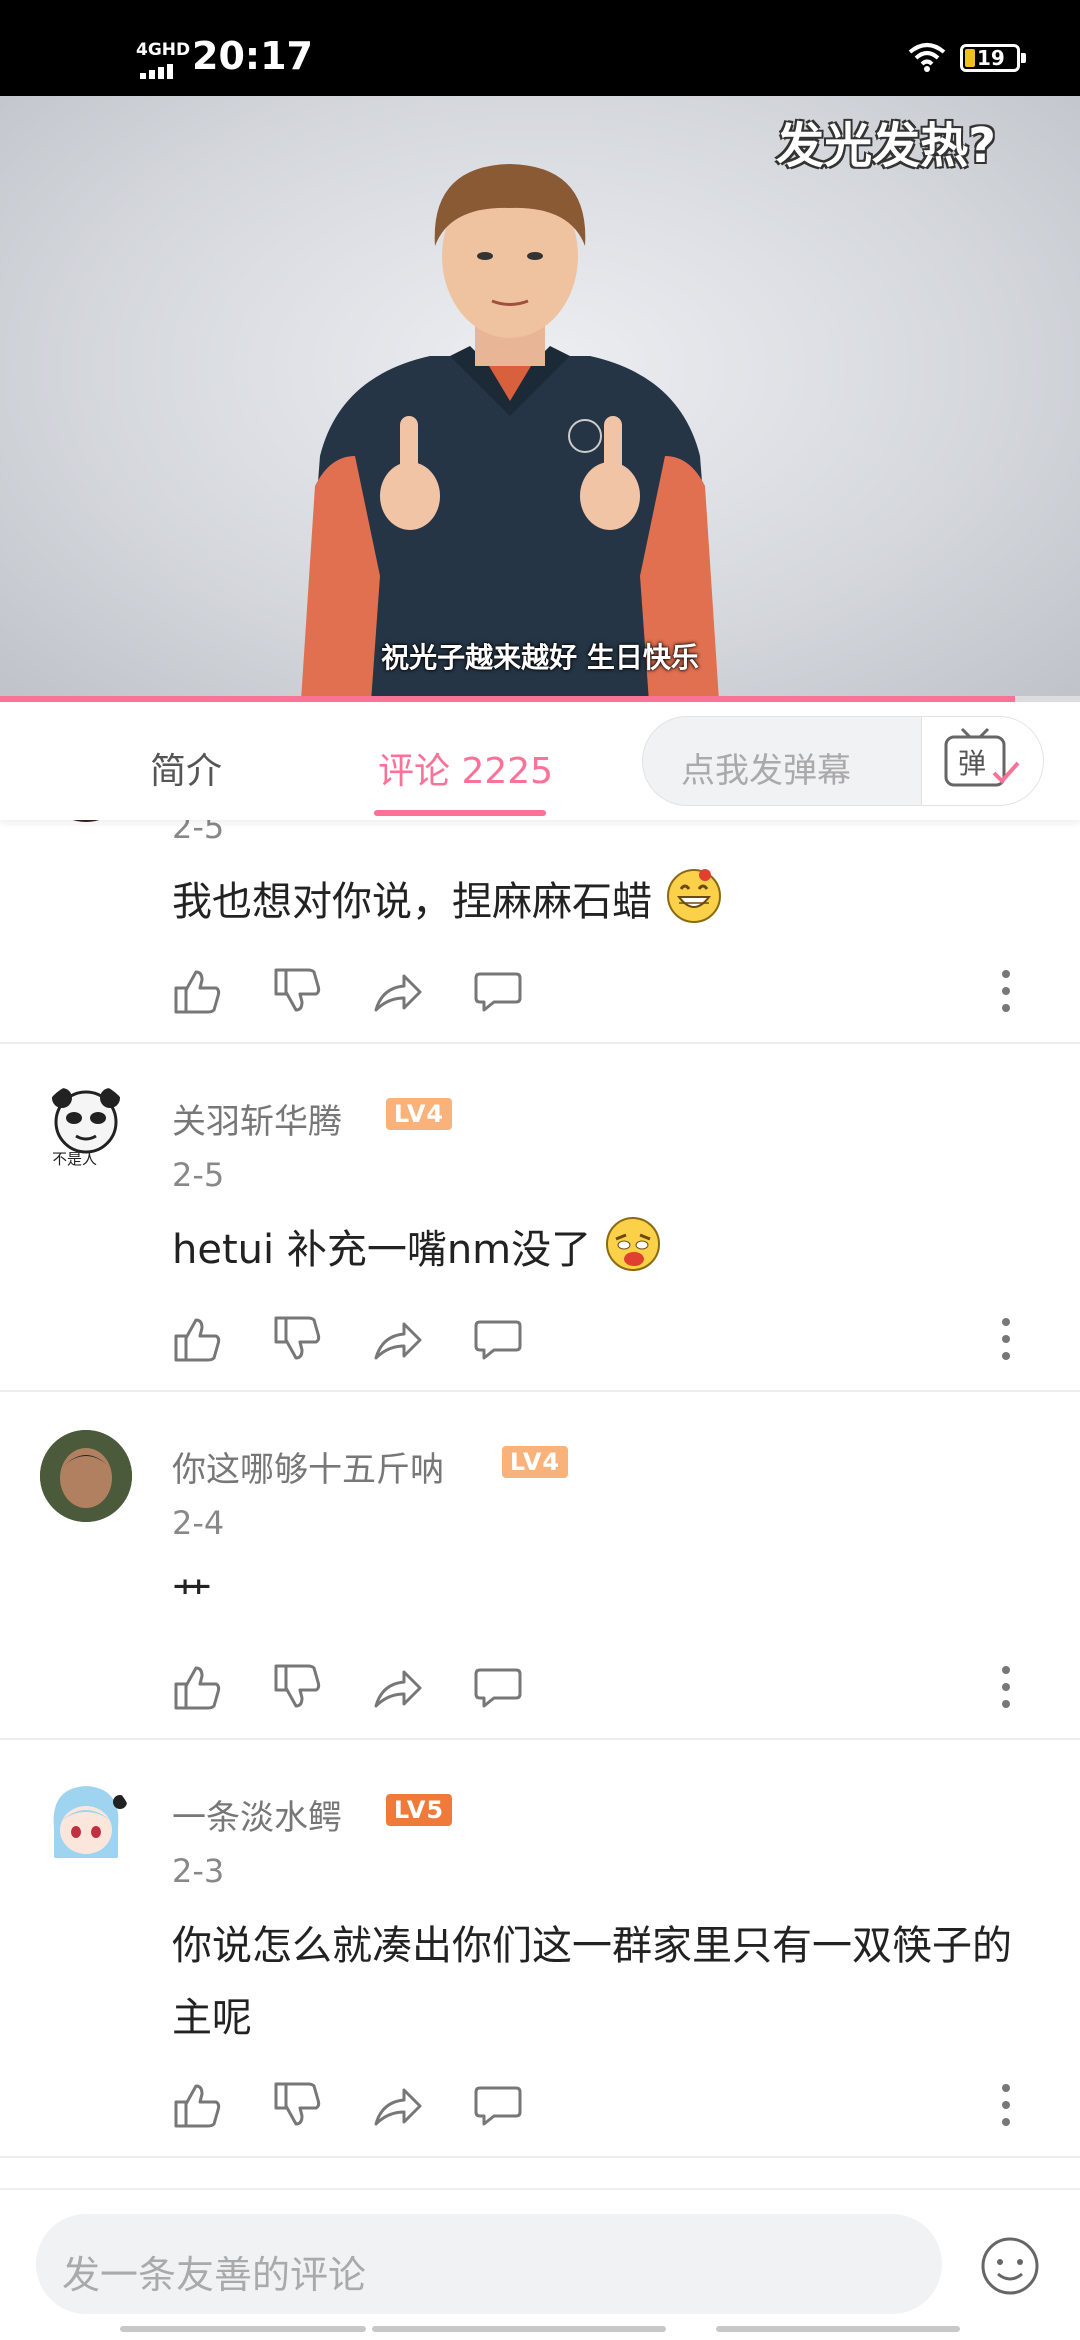 Image resolution: width=1080 pixels, height=2340 pixels. I want to click on tab-bar: 简介 评论 2225 点我发弹幕 弹, so click(540, 761).